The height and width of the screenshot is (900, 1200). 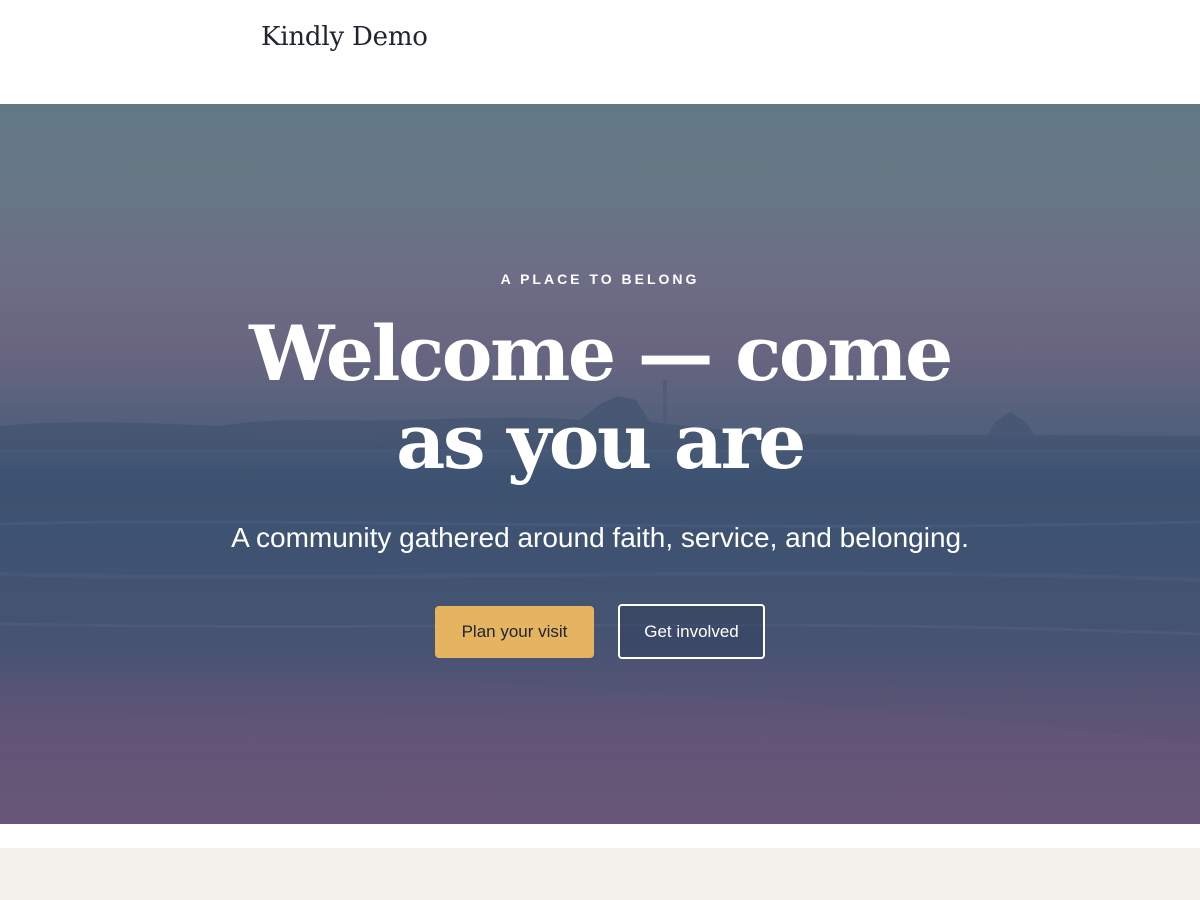 What do you see at coordinates (600, 874) in the screenshot?
I see `next-section` at bounding box center [600, 874].